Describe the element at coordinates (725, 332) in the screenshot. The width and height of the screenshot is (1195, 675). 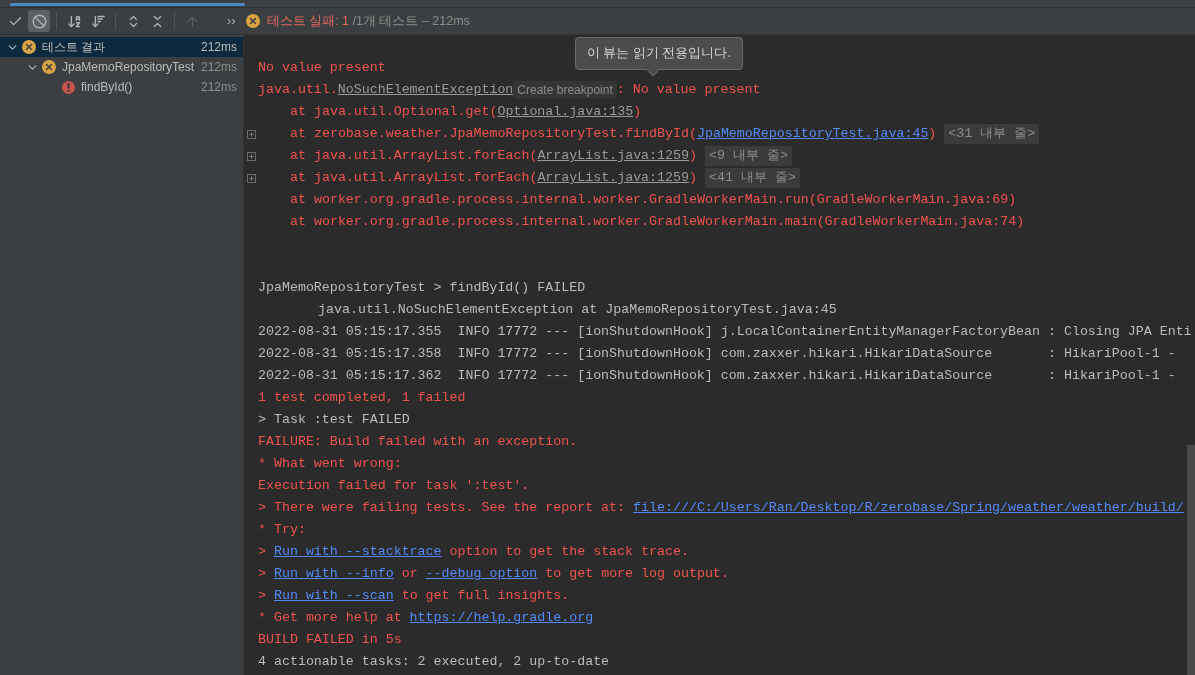
I see `console-text: 2022-08-31 05:15:17.355 INFO 17772 --- [ionShutdownHook] j.LocalContainerEntityManagerFactoryBean : Closing JPA Enti` at that location.